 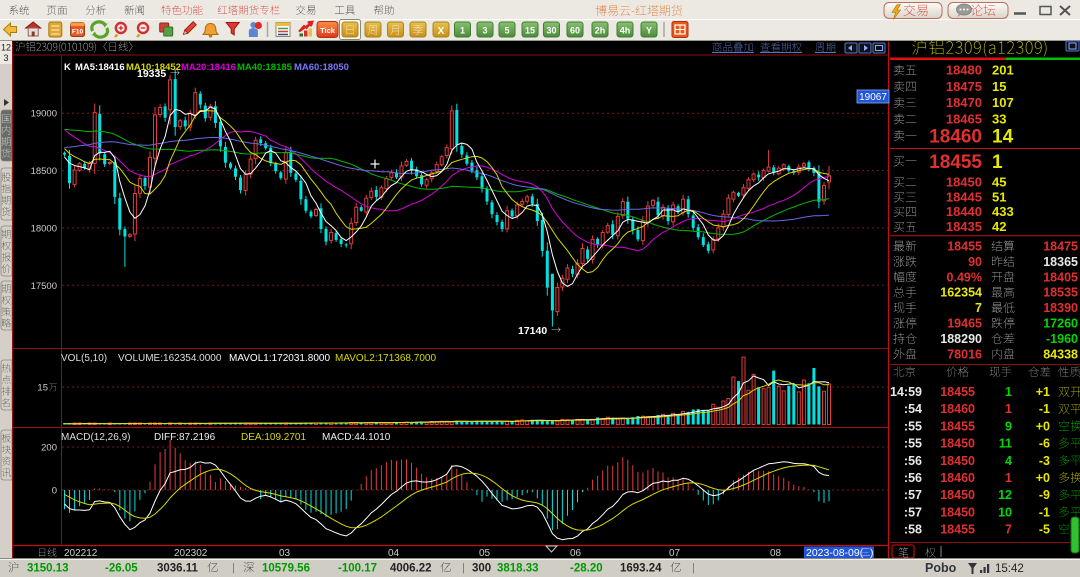 What do you see at coordinates (551, 31) in the screenshot?
I see `svg-text: 30` at bounding box center [551, 31].